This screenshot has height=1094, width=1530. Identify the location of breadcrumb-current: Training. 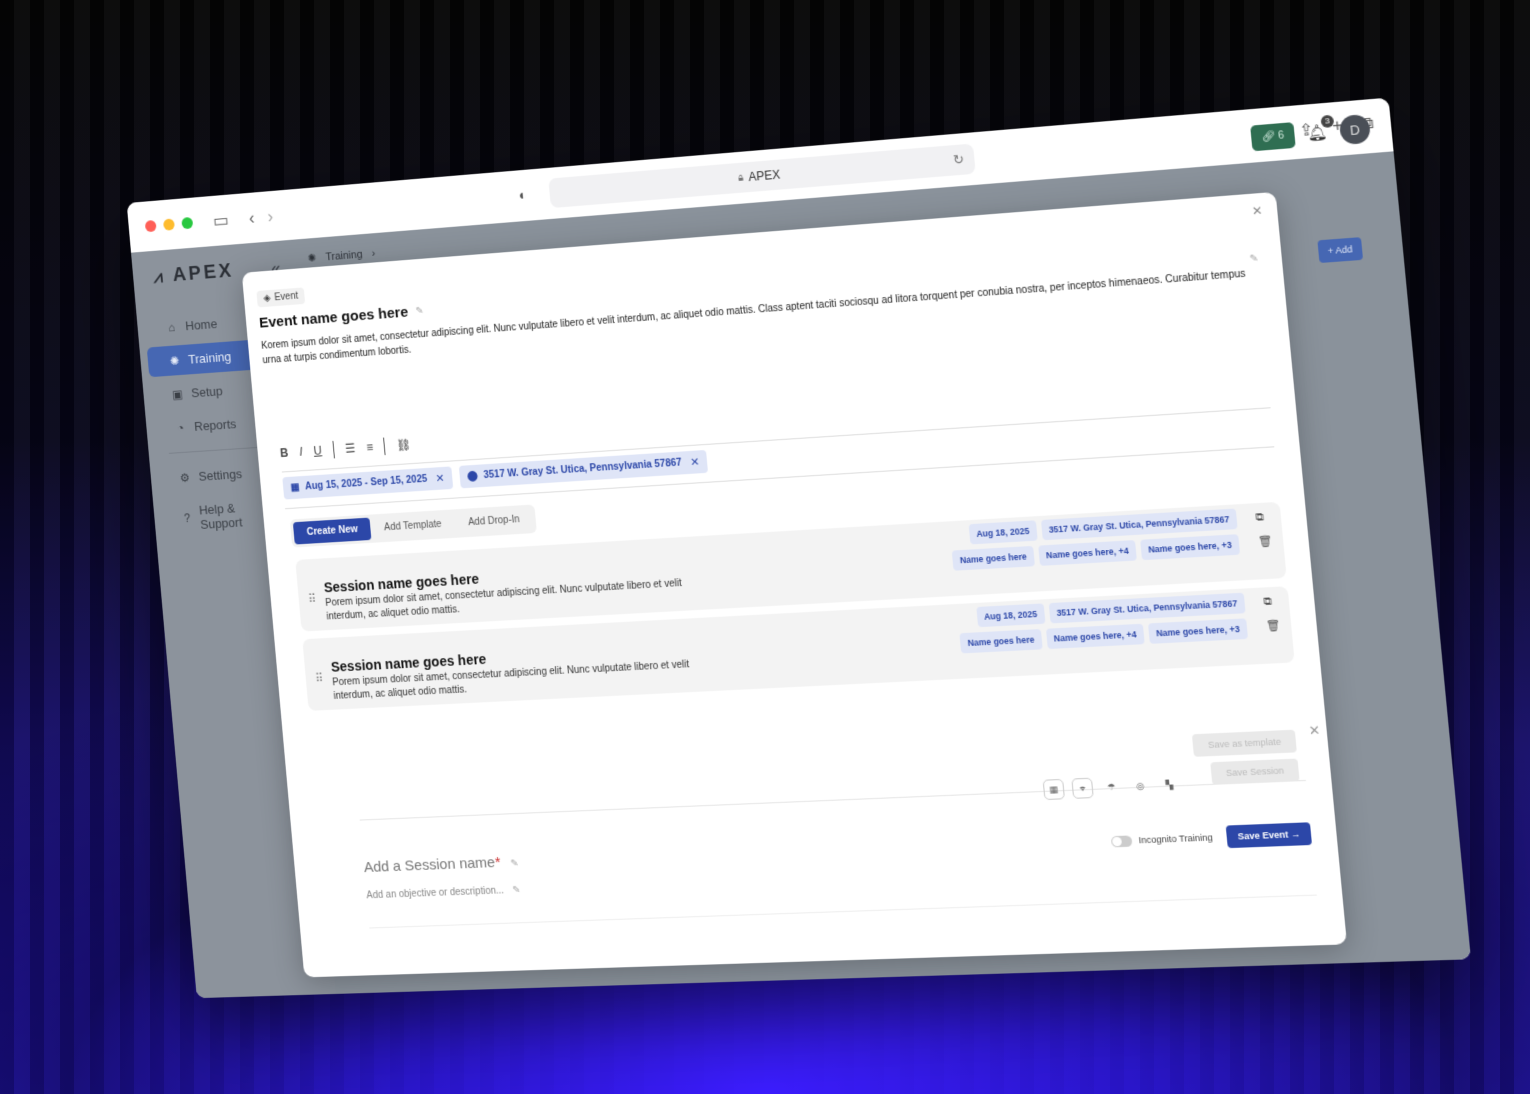
(344, 255).